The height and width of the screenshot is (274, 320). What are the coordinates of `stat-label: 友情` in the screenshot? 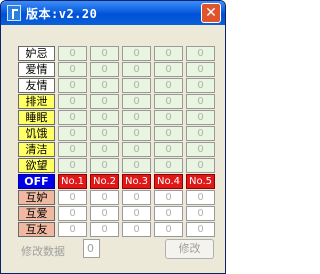 It's located at (36, 85).